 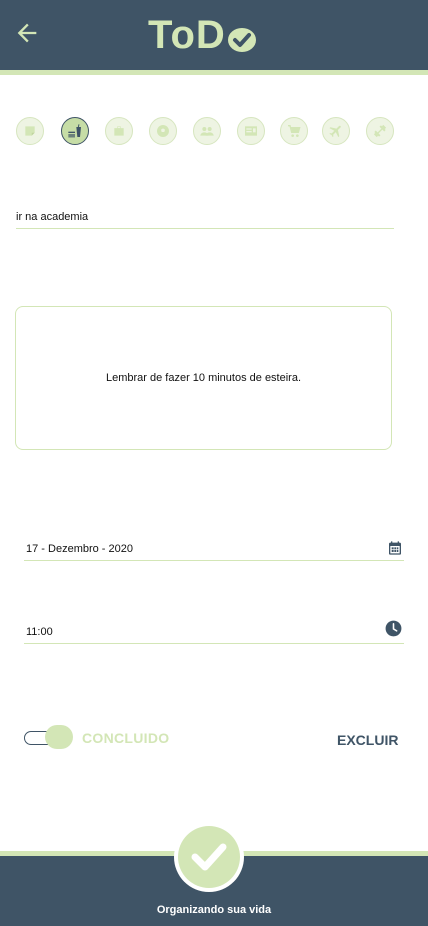 I want to click on food-drink-icon, so click(x=74, y=131).